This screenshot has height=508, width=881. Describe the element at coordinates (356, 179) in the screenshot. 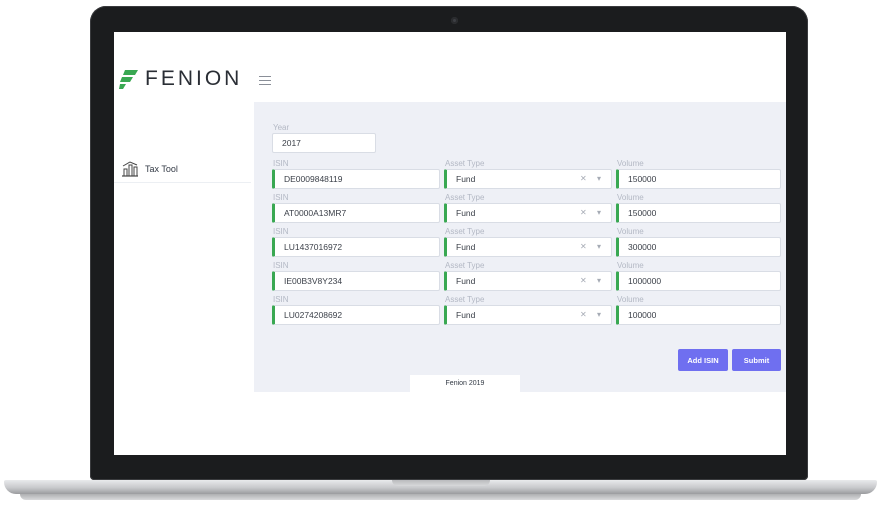

I see `isin-input: DE0009848119` at that location.